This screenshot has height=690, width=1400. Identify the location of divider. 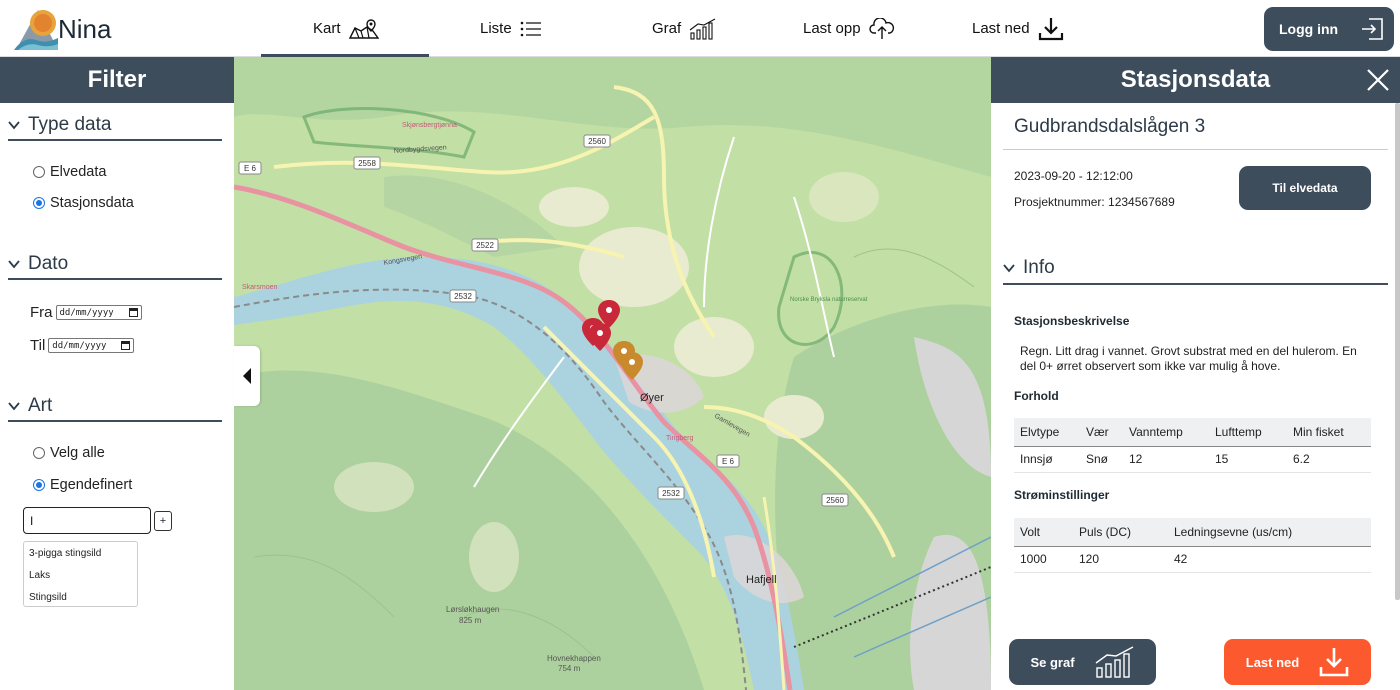
(1195, 149).